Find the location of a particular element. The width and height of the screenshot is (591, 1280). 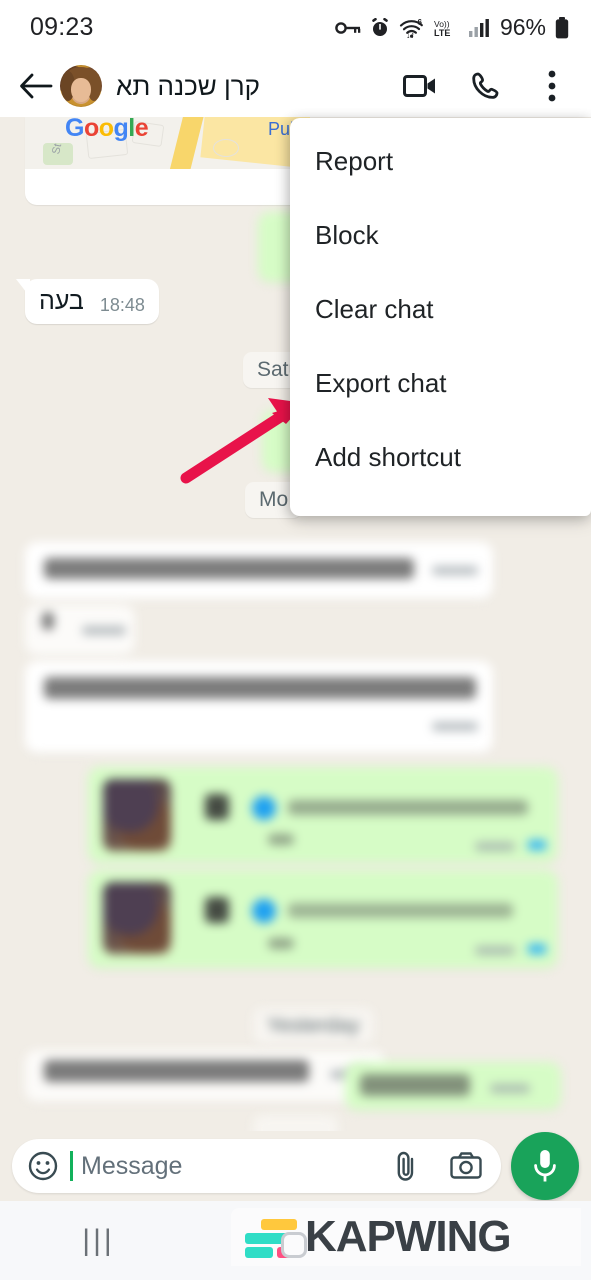

voice-call-button is located at coordinates (486, 86).